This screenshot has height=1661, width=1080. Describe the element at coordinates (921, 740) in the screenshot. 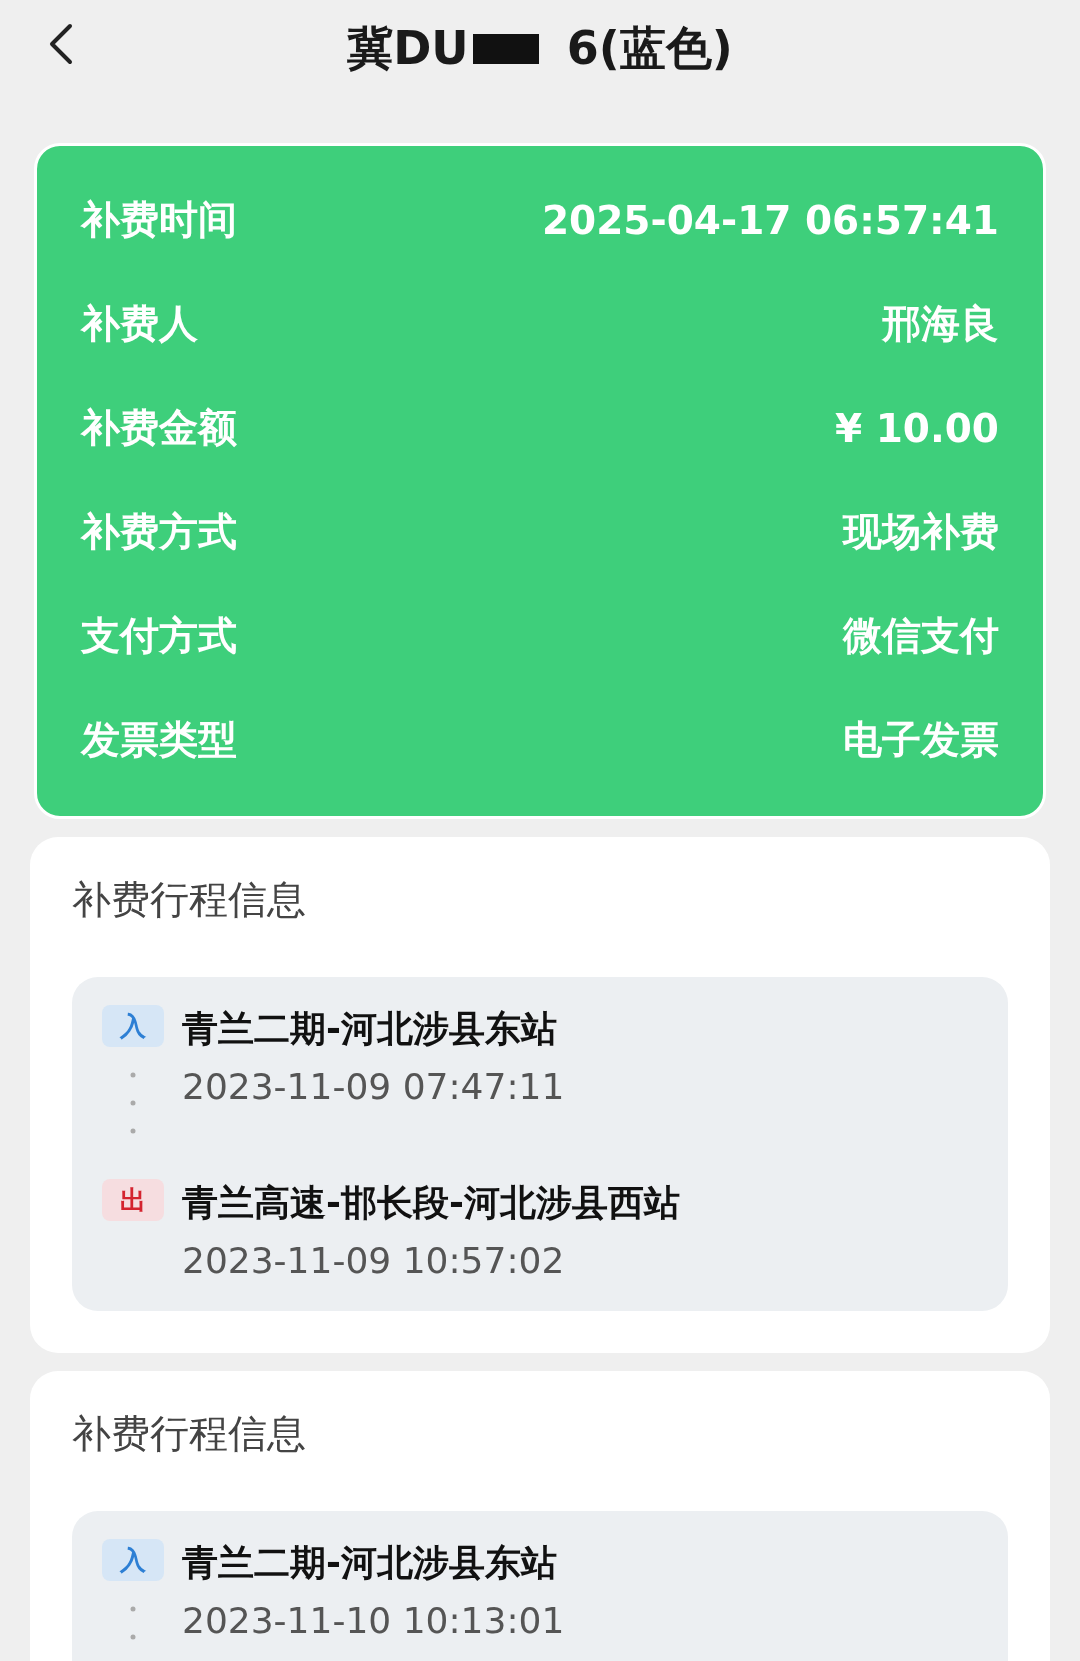

I see `field-value: 电子发票` at that location.